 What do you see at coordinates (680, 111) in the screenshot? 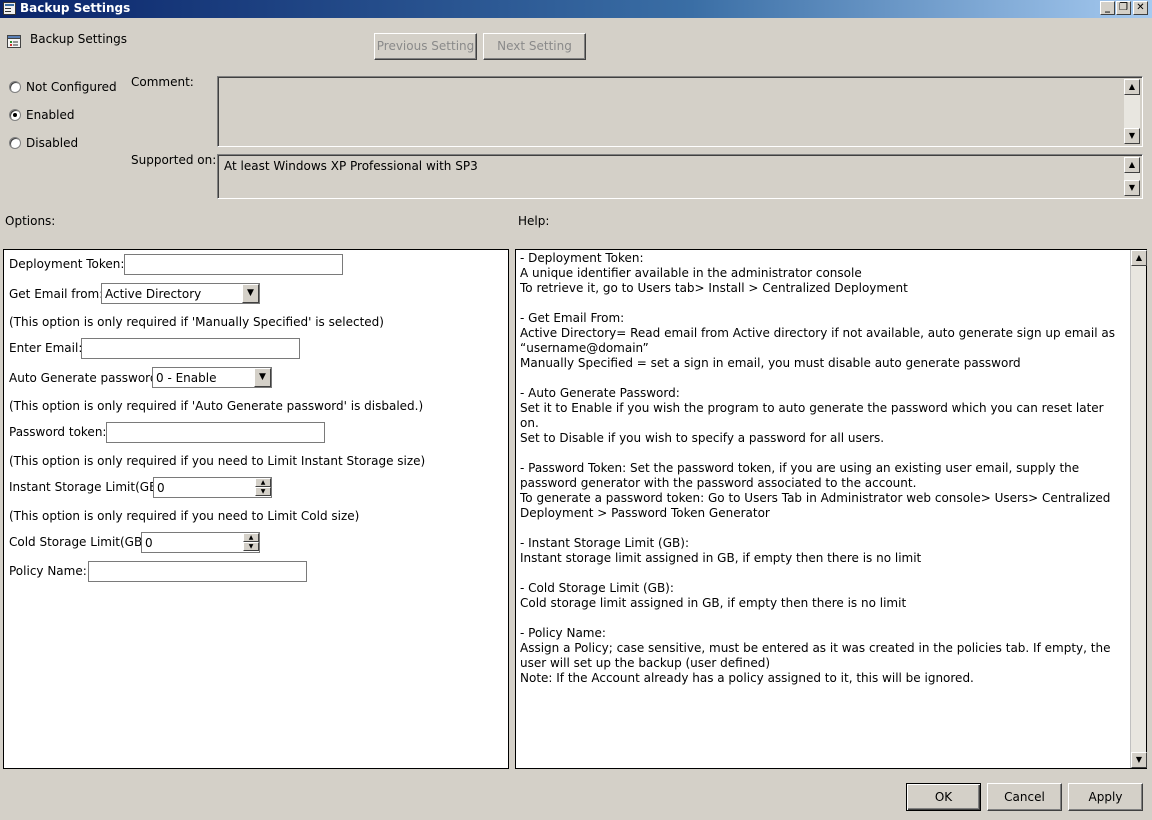
I see `comment-textarea: ▲ ▼` at bounding box center [680, 111].